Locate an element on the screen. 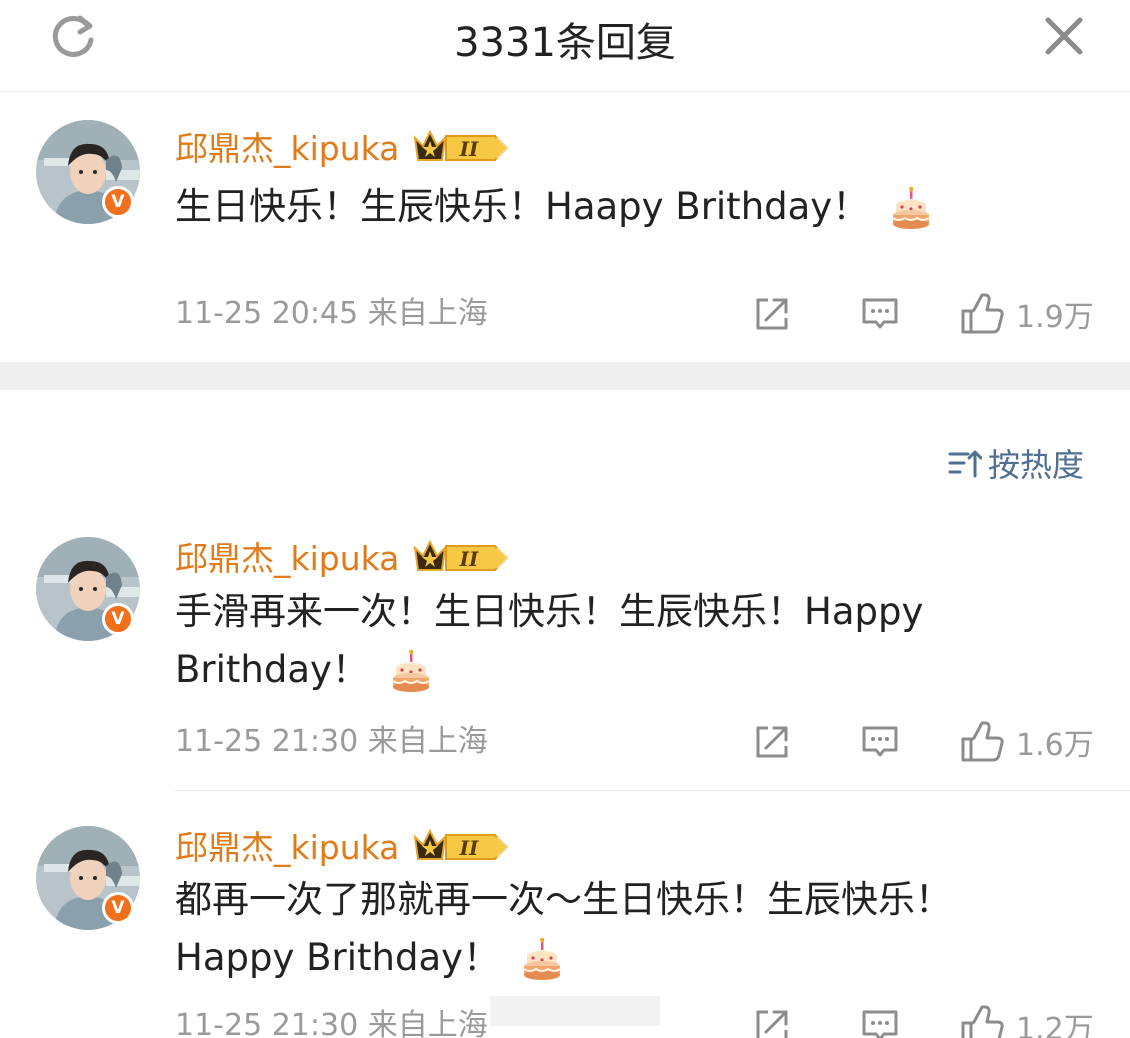 This screenshot has height=1038, width=1130. comment-text-content: 生日快乐！生辰快乐！Haapy Brithday！ is located at coordinates (522, 206).